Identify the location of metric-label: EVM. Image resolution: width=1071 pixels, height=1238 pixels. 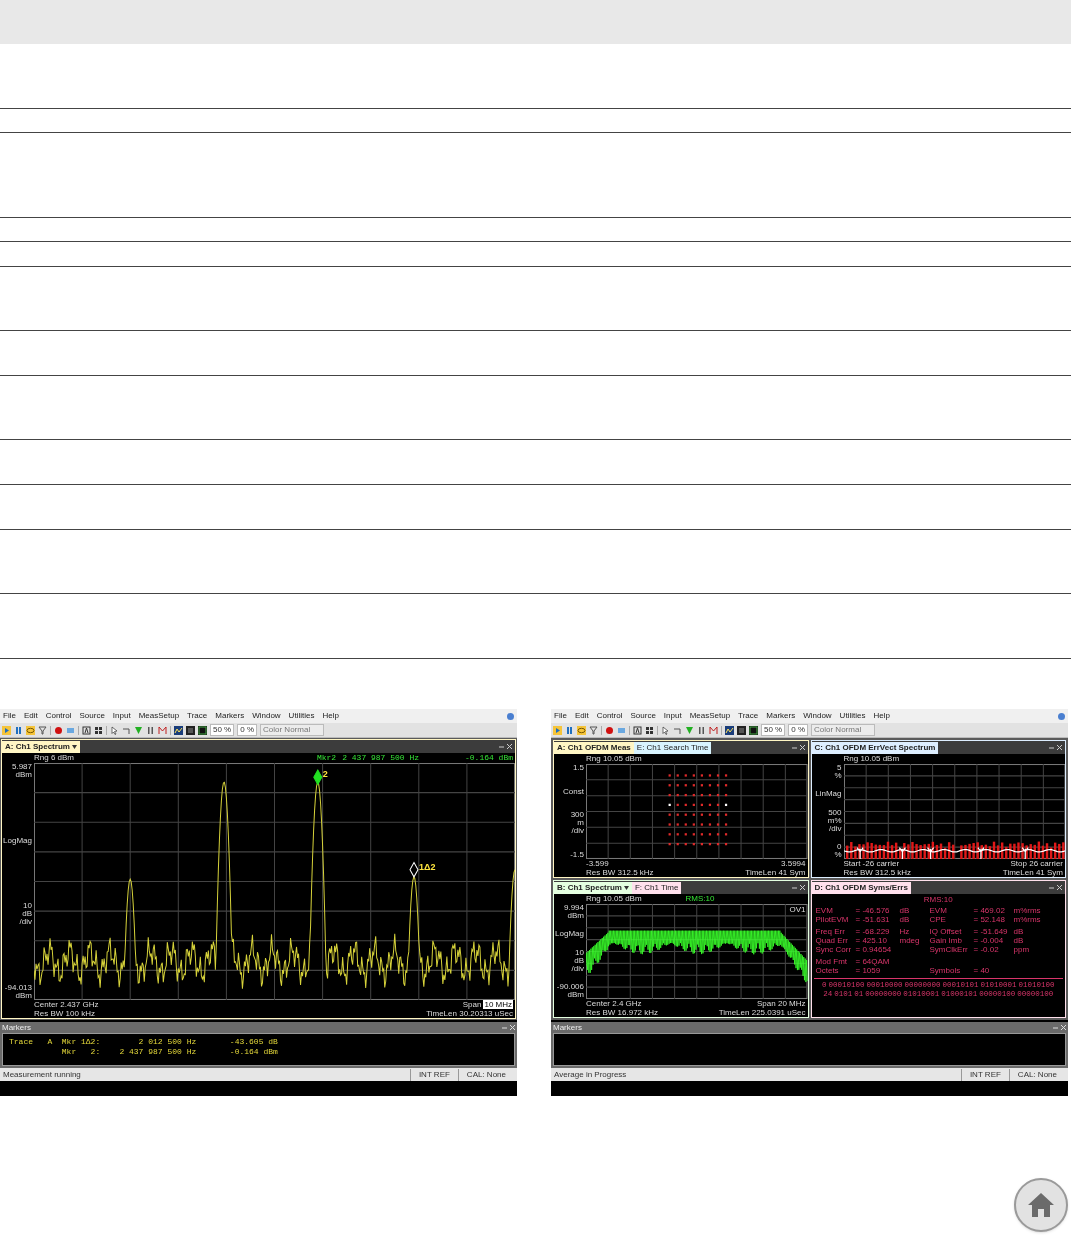
(824, 910).